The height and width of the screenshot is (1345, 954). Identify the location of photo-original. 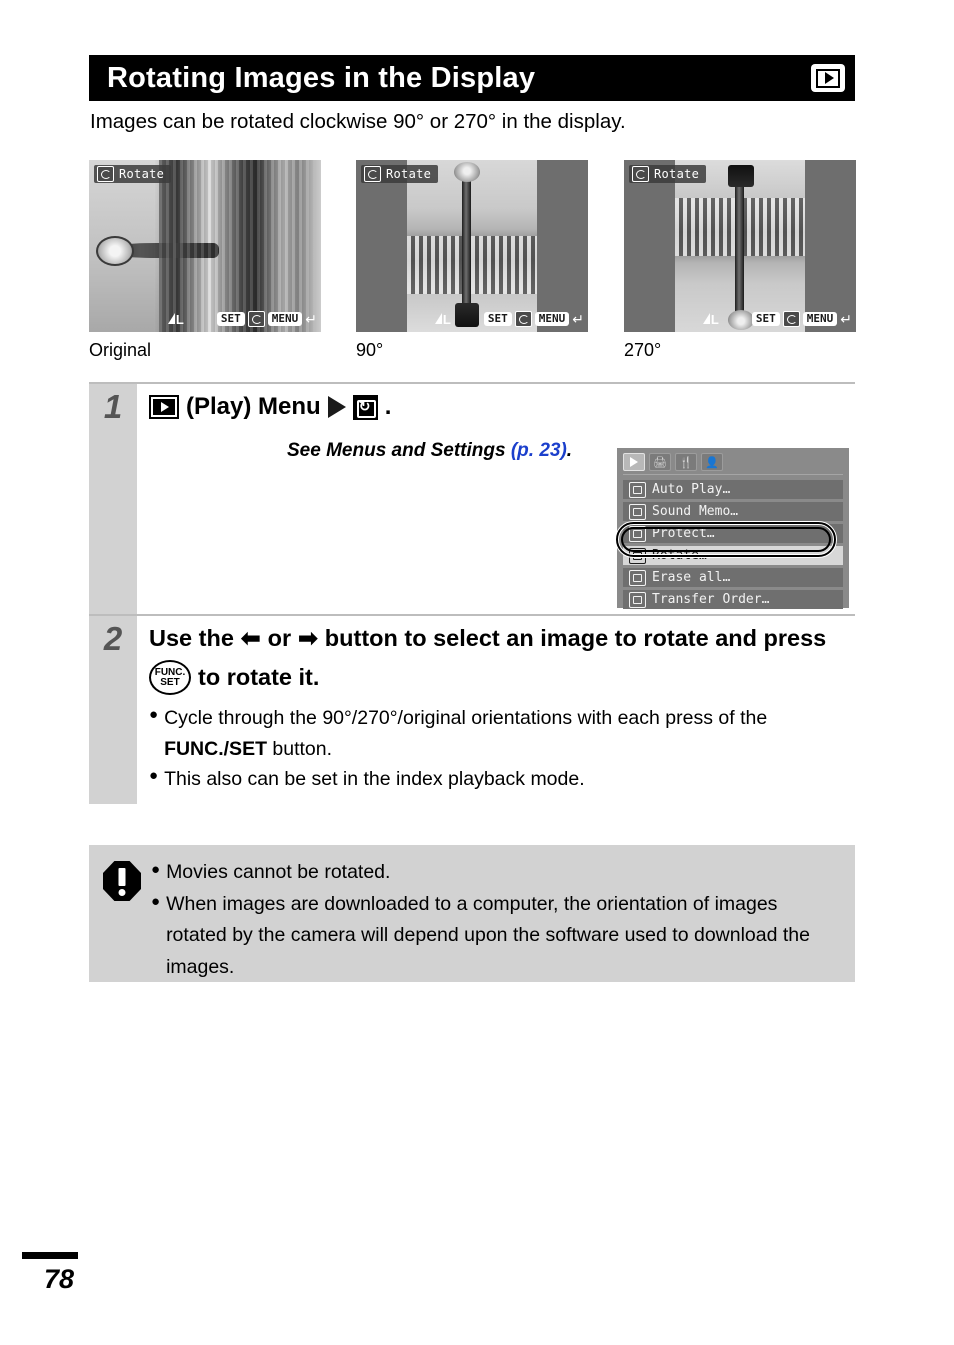
(205, 246).